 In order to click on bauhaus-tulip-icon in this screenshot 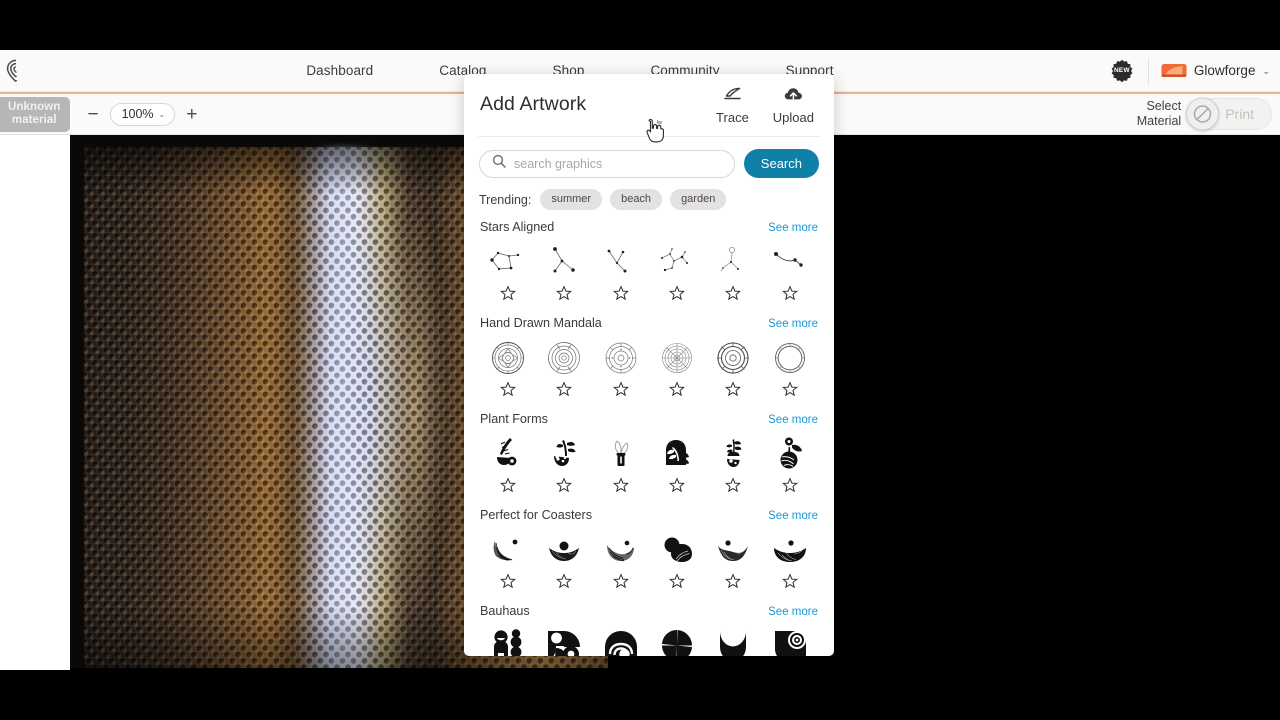, I will do `click(733, 640)`.